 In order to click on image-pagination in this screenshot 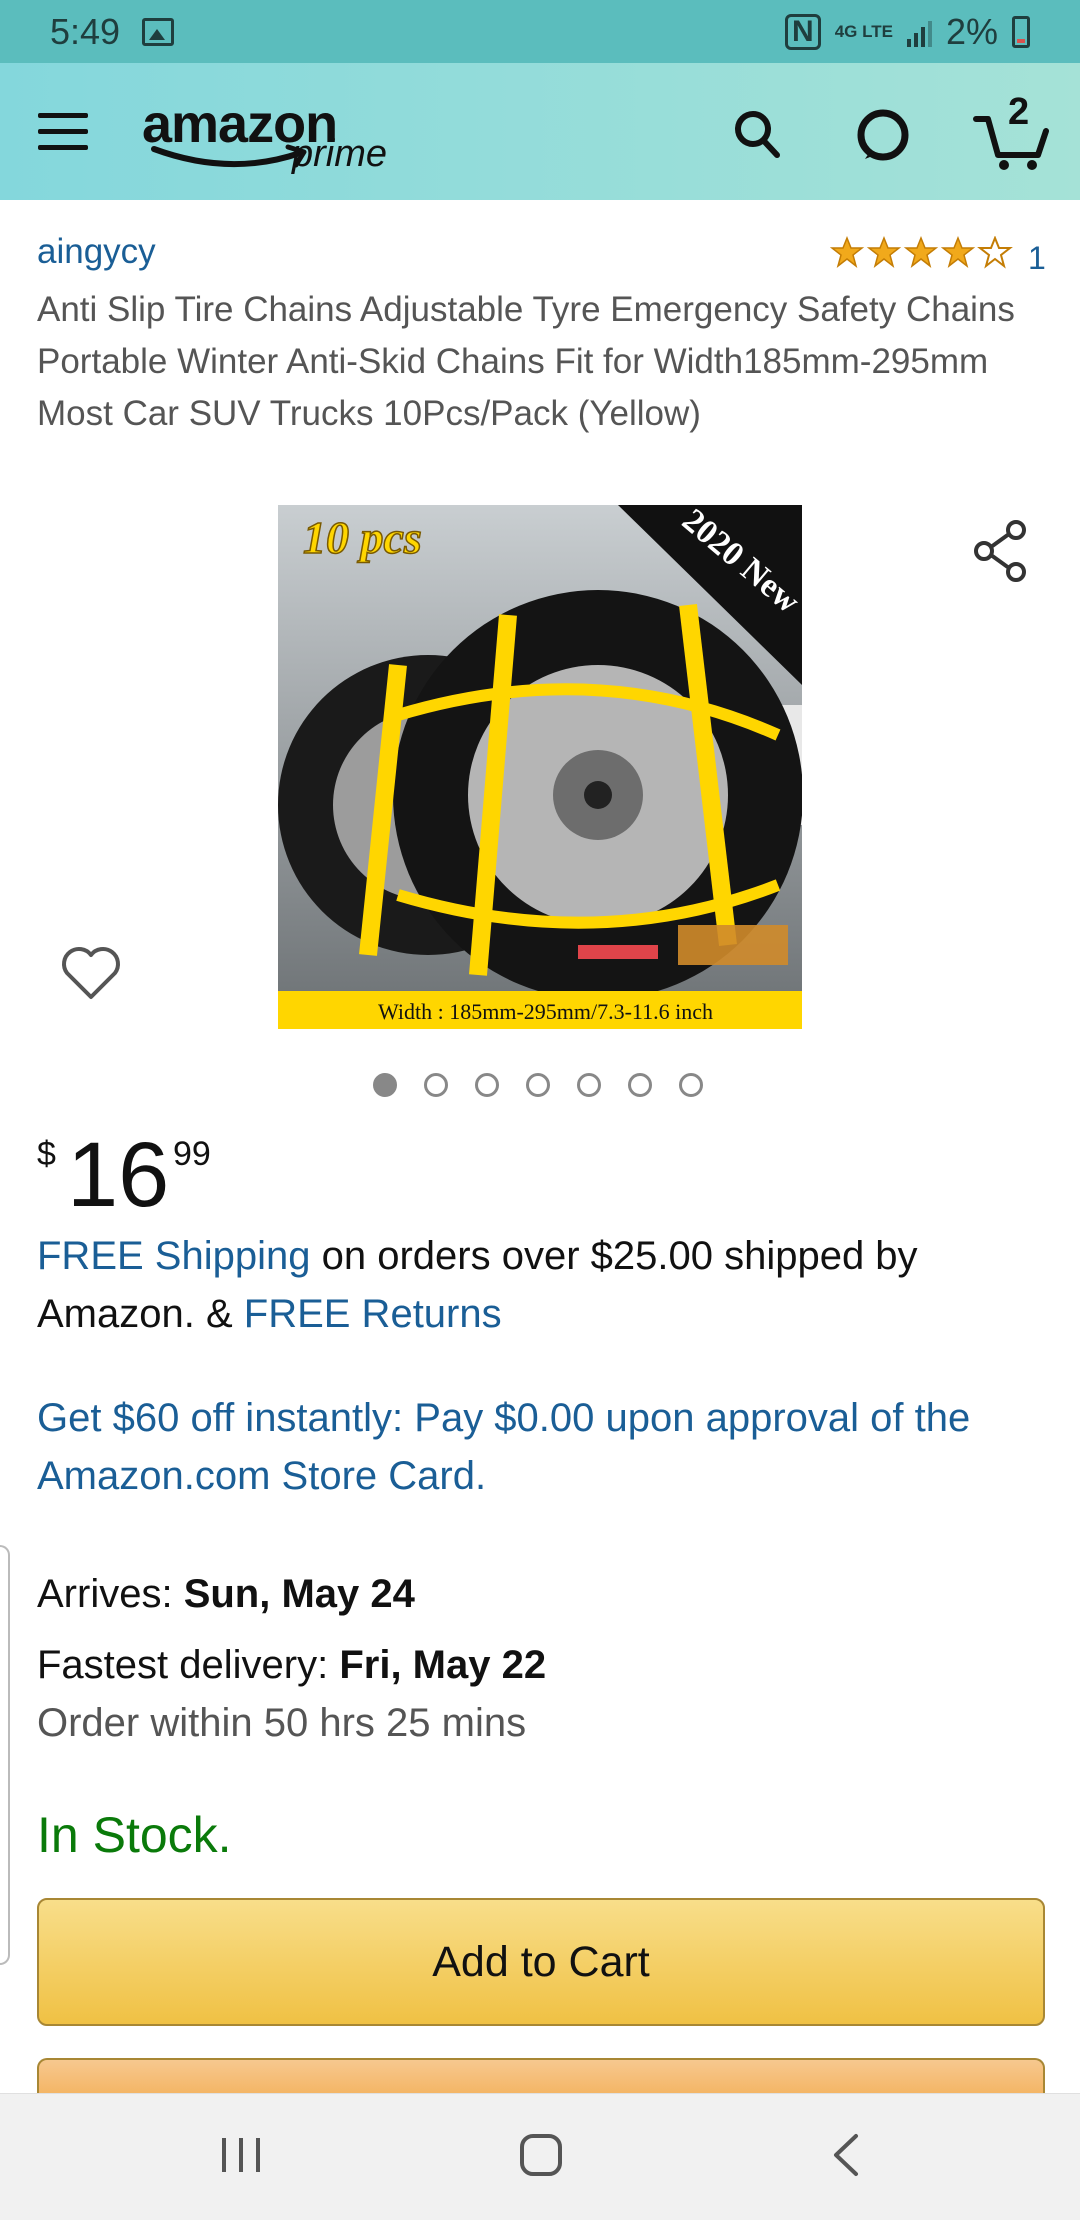, I will do `click(538, 1085)`.